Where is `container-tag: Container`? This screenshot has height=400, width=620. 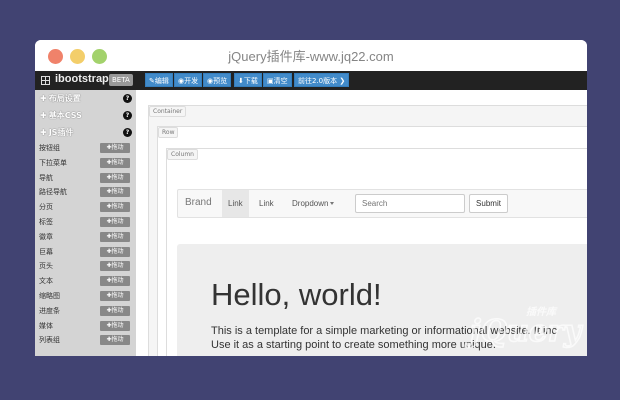
container-tag: Container is located at coordinates (168, 111).